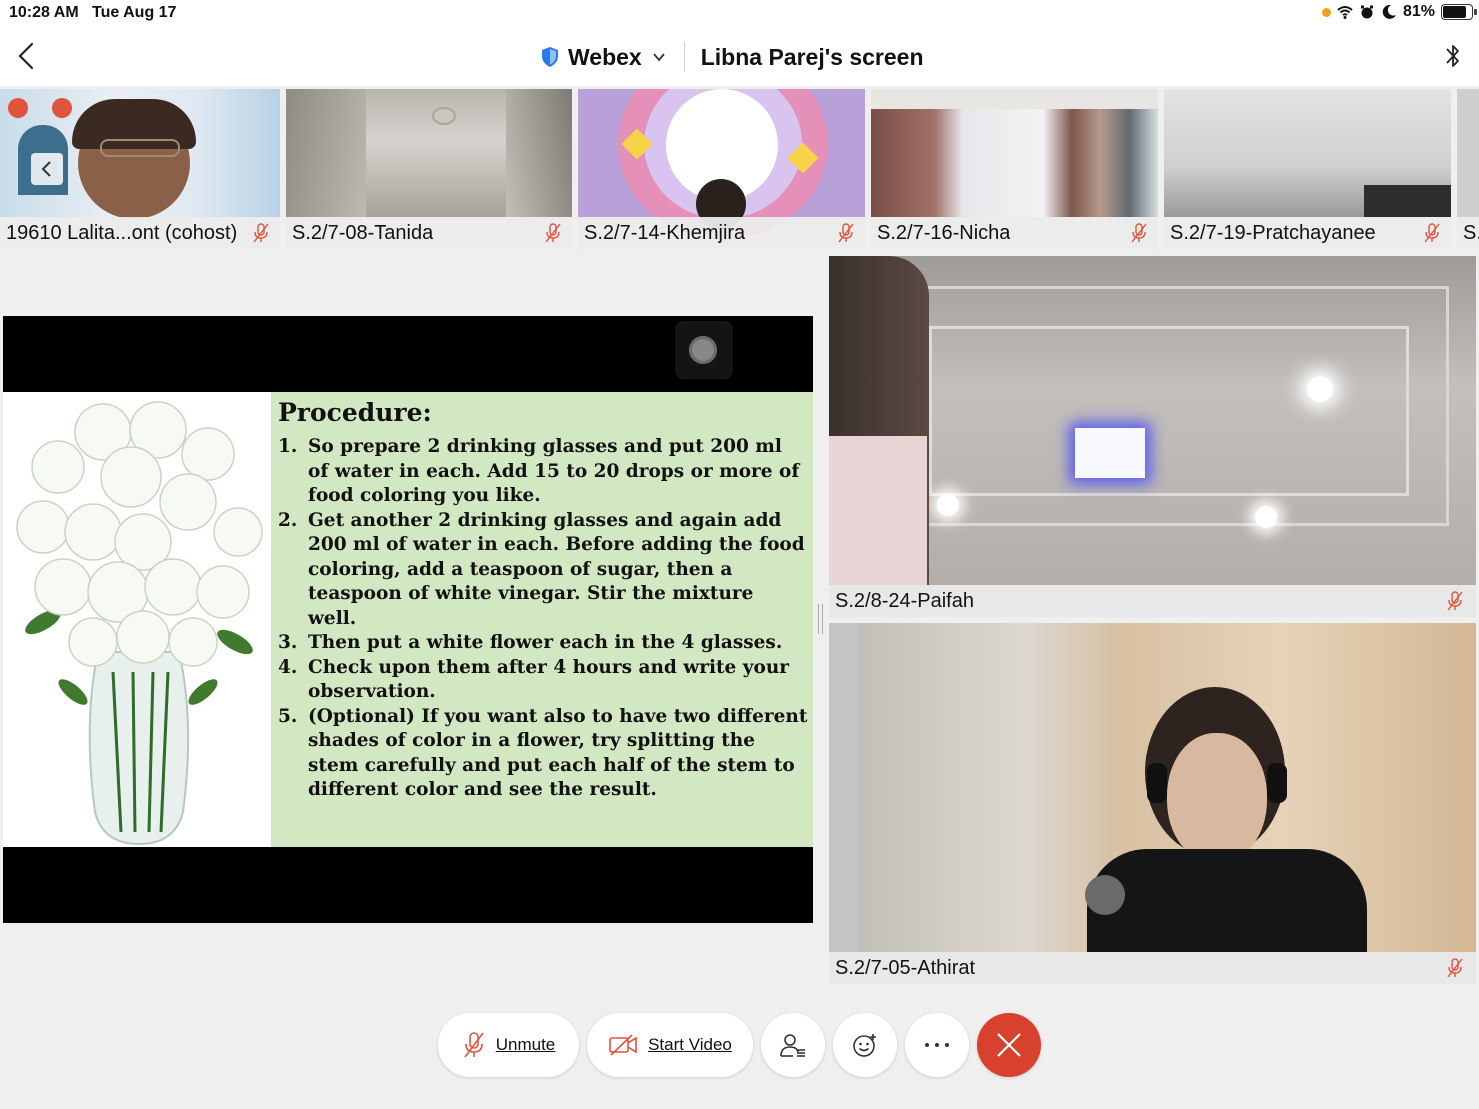 This screenshot has height=1109, width=1479. Describe the element at coordinates (288, 520) in the screenshot. I see `step-number: 2.` at that location.